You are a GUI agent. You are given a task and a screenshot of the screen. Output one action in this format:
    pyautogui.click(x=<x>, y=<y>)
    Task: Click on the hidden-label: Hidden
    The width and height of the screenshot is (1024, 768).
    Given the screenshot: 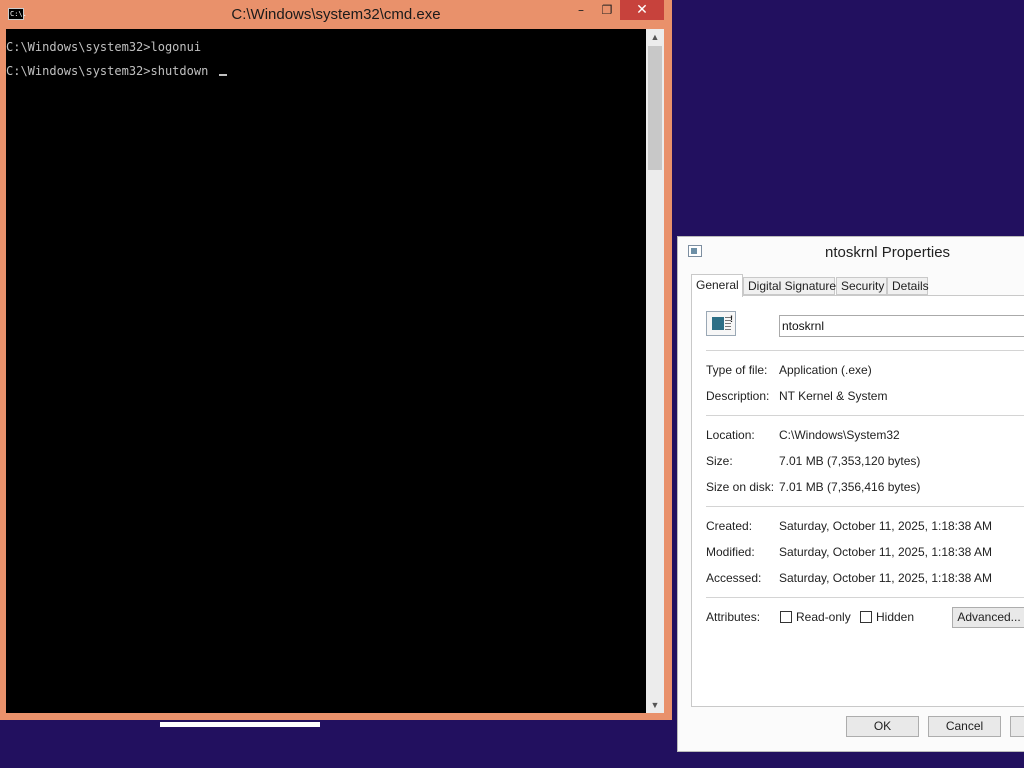 What is the action you would take?
    pyautogui.click(x=895, y=617)
    